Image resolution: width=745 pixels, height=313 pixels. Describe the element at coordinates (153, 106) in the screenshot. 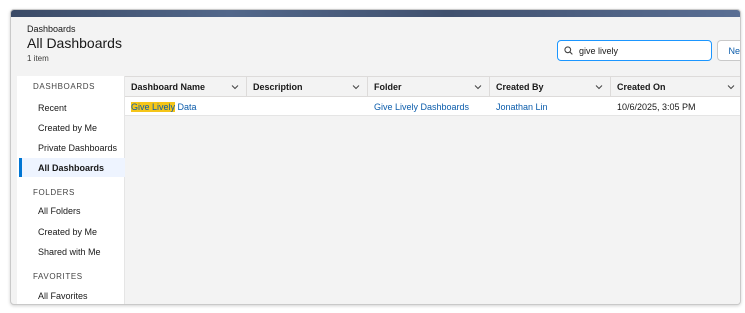

I see `search-match-highlight: Give Lively` at that location.